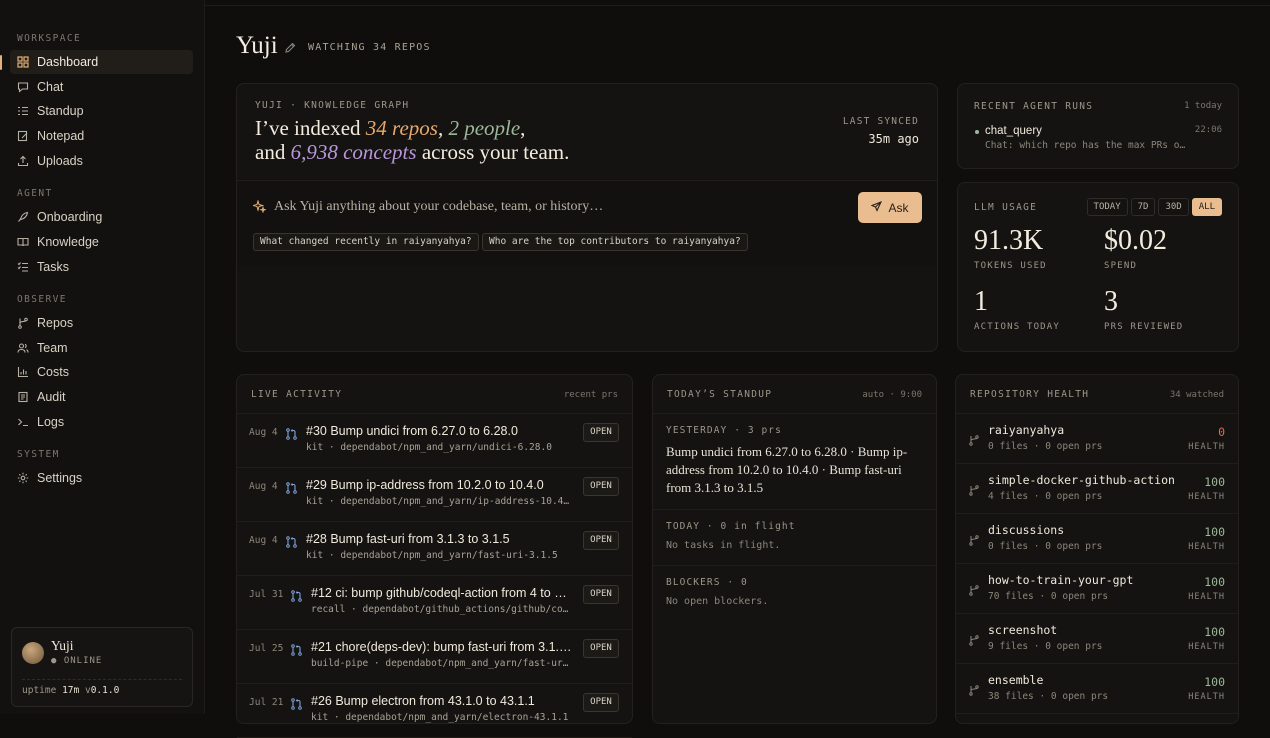 This screenshot has height=738, width=1270. What do you see at coordinates (1173, 207) in the screenshot?
I see `tab-30d: 30D` at bounding box center [1173, 207].